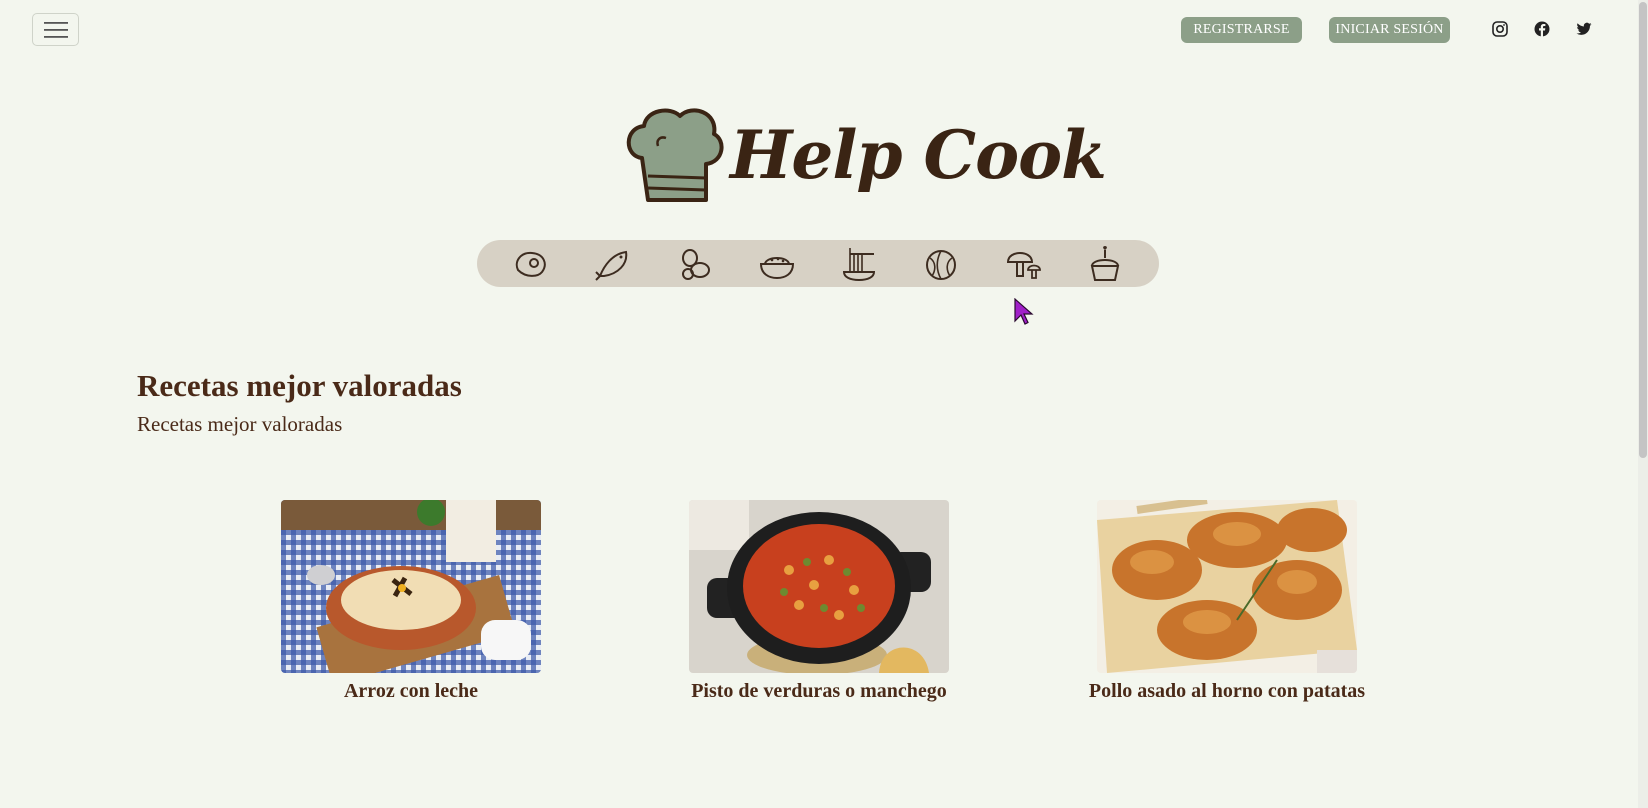 This screenshot has height=808, width=1648. What do you see at coordinates (411, 691) in the screenshot?
I see `recipe-title: Arroz con leche` at bounding box center [411, 691].